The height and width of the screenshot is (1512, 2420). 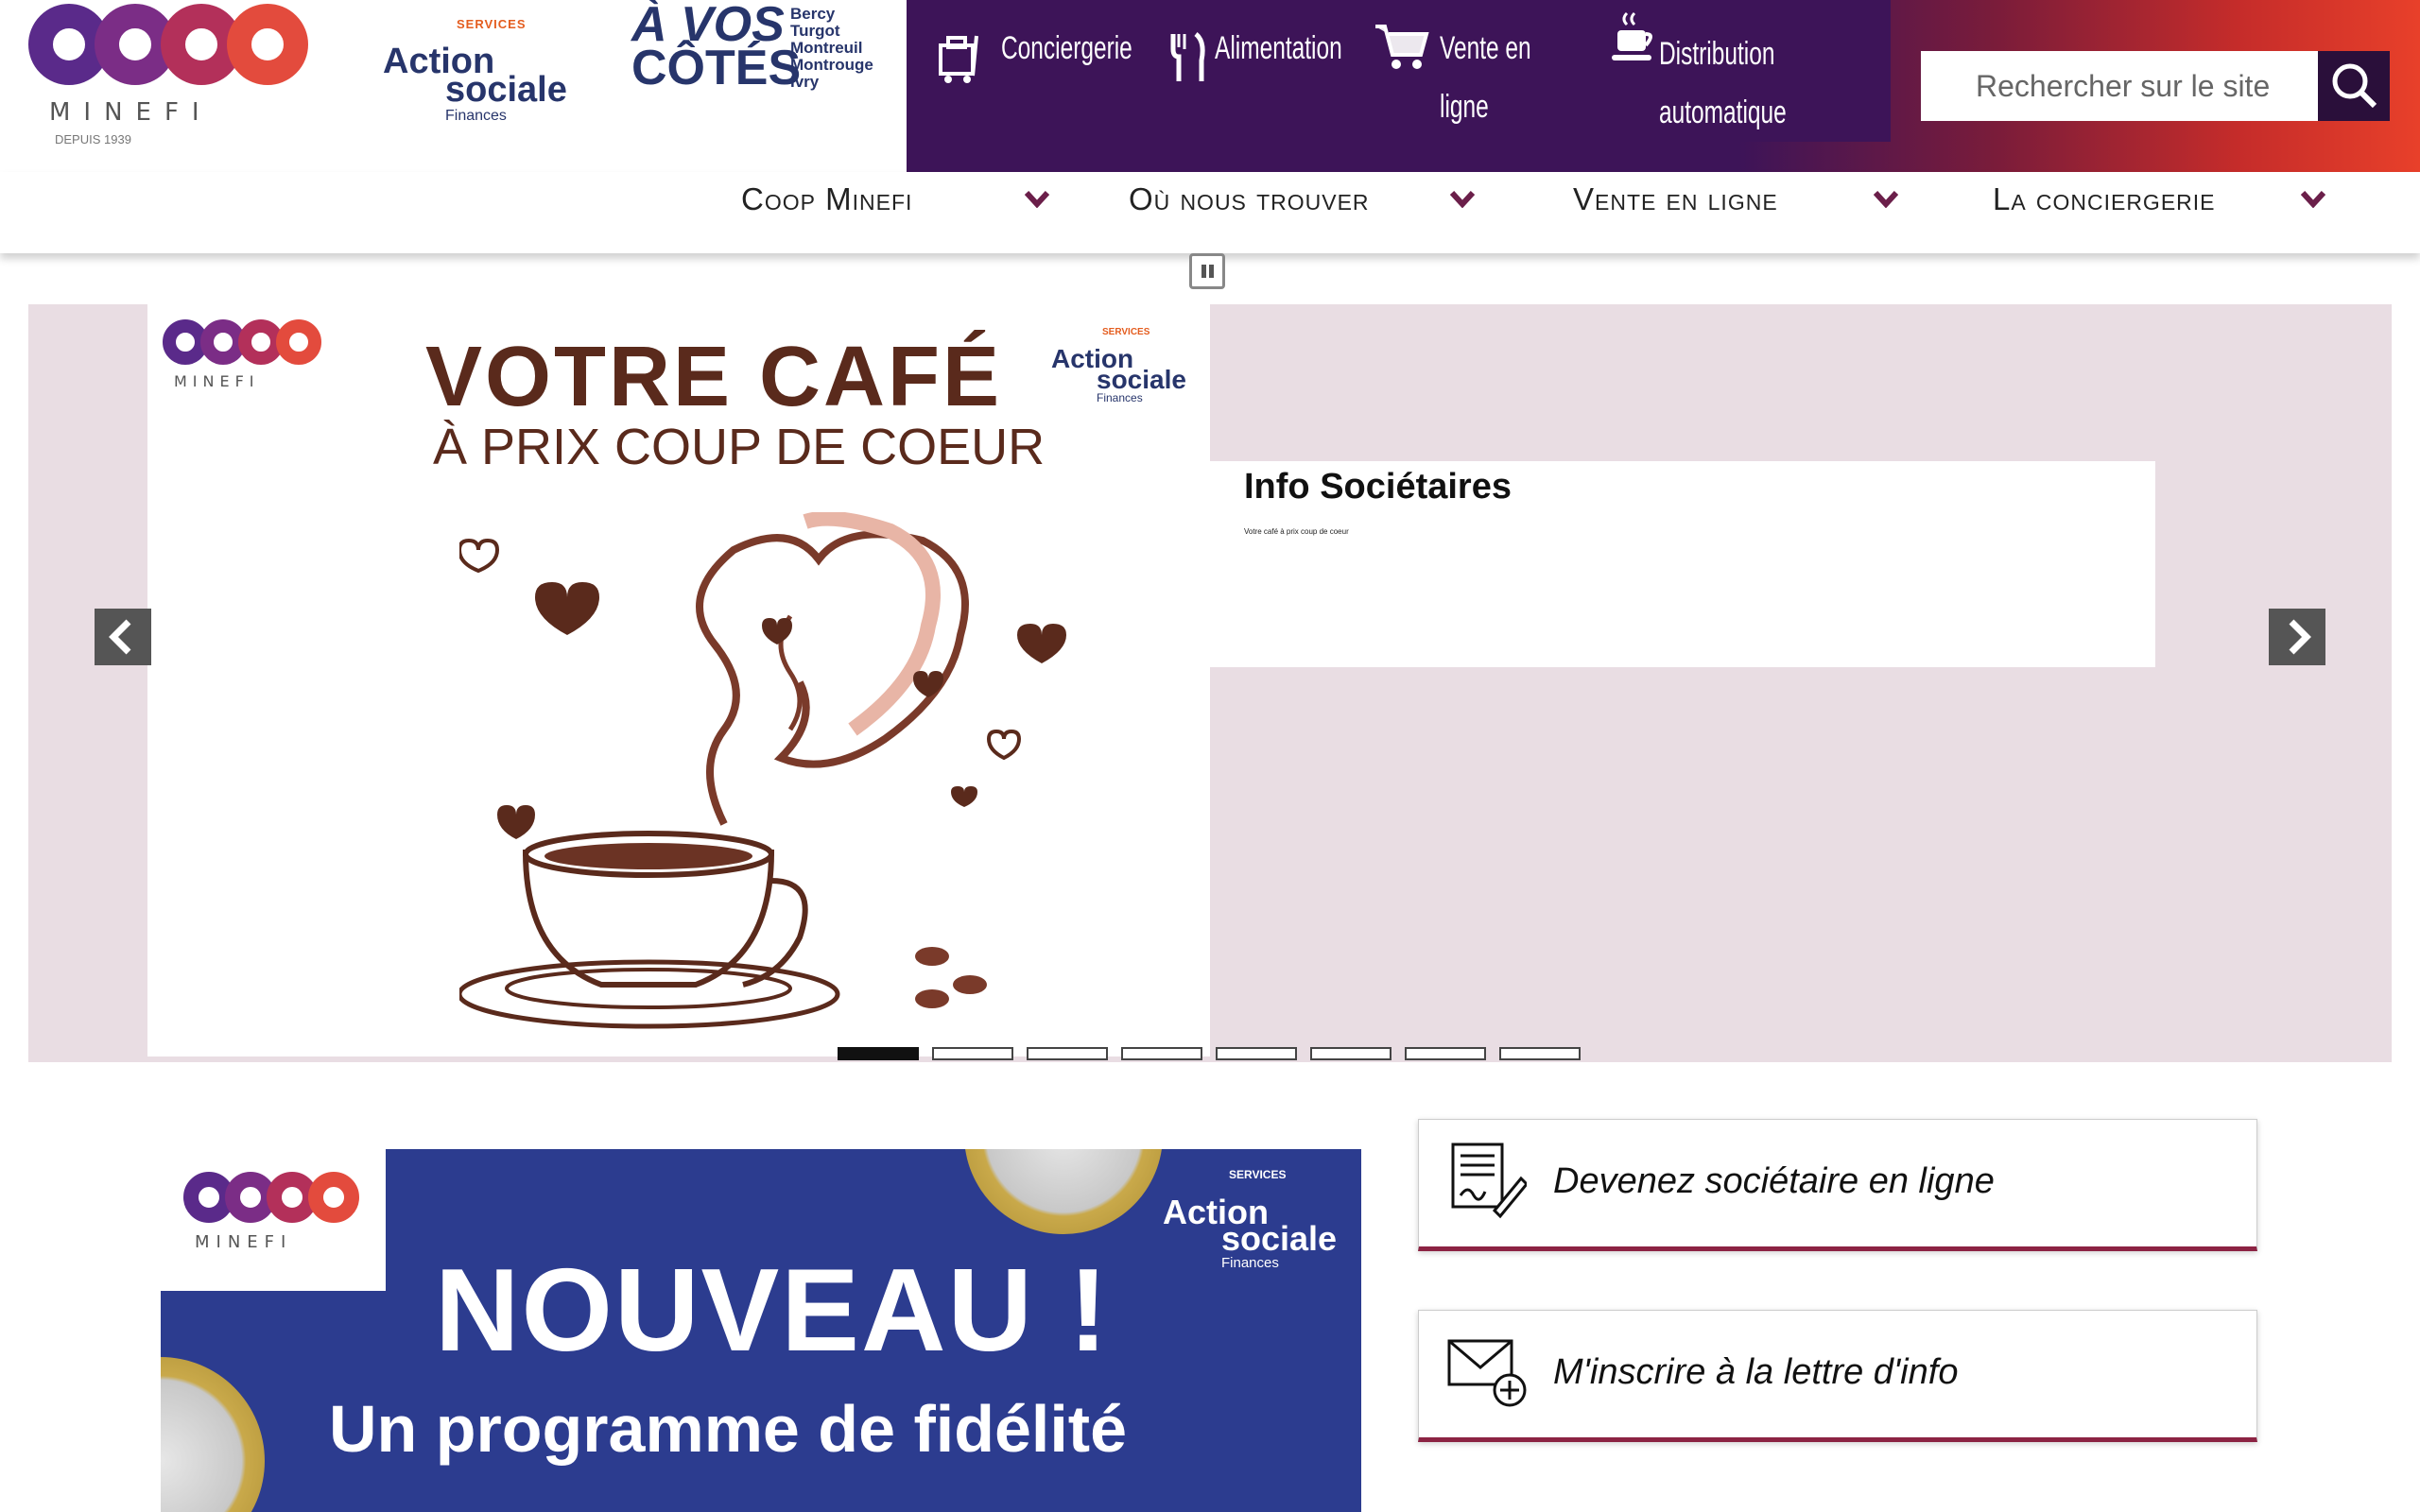 What do you see at coordinates (813, 14) in the screenshot?
I see `avc-town: Bercy` at bounding box center [813, 14].